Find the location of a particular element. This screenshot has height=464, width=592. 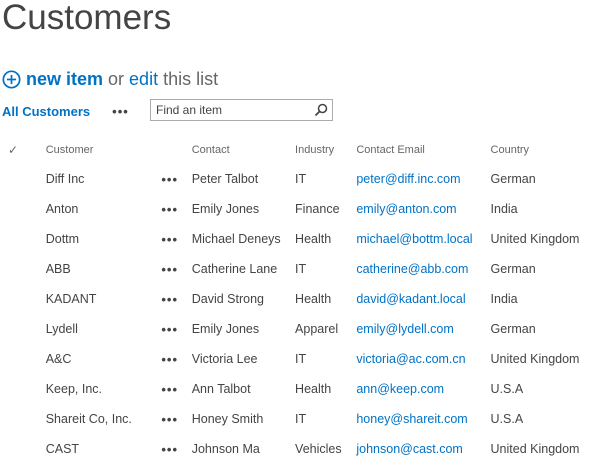

cell-contact-email-cell: michael@bottm.local is located at coordinates (423, 239).